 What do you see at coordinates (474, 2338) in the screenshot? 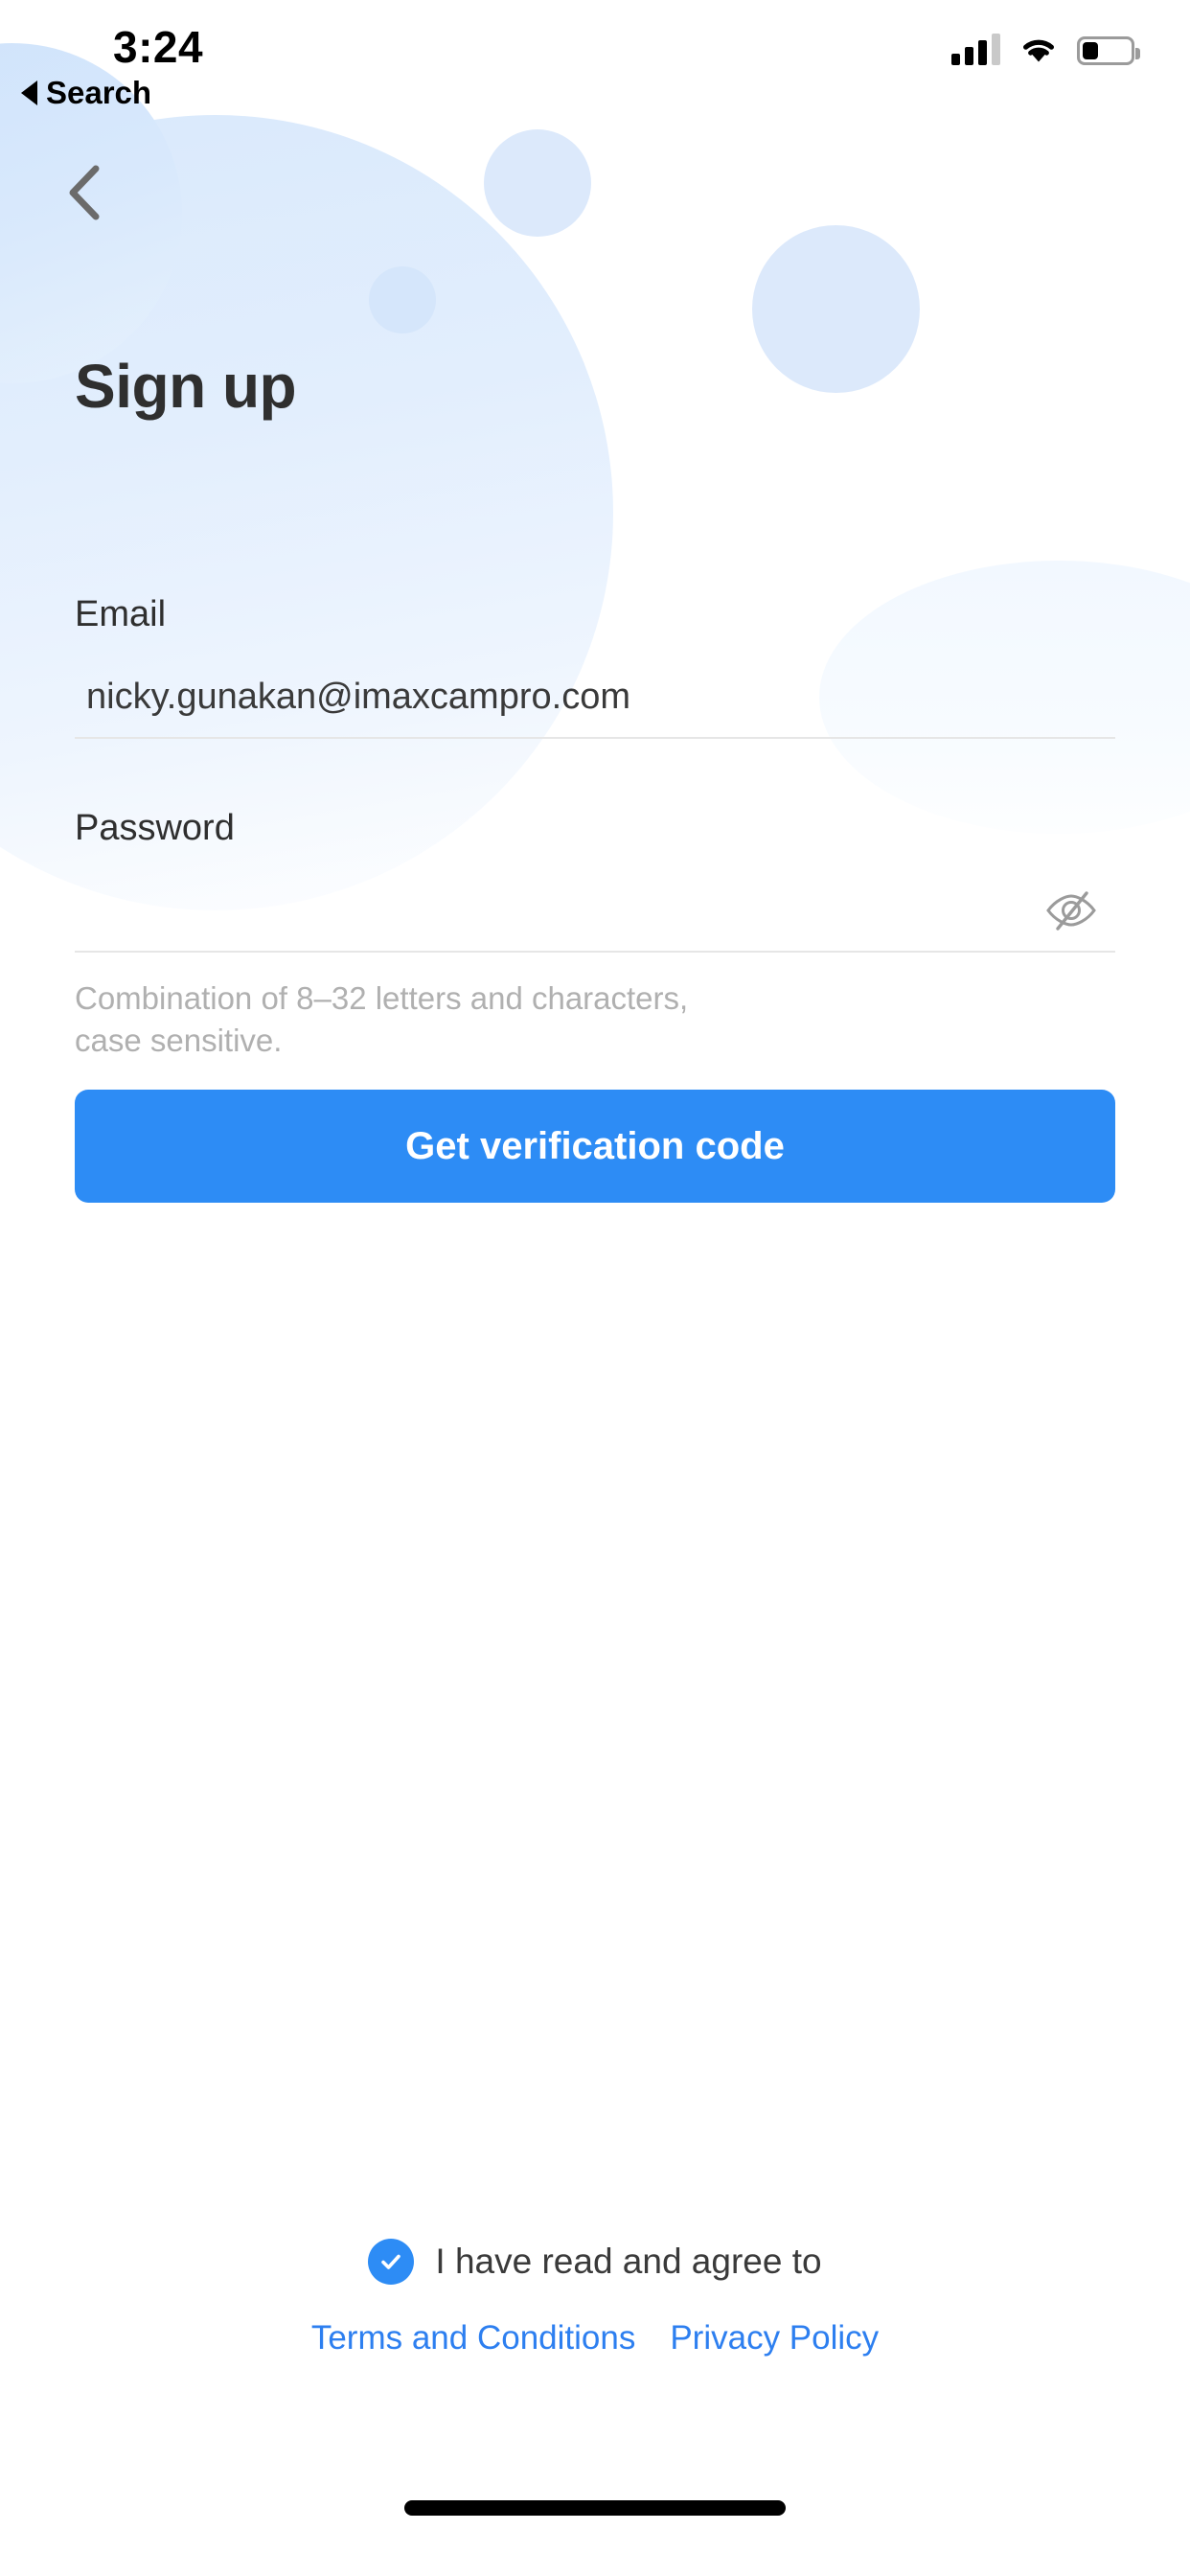
I see `terms-and-conditions-link: Terms and Conditions` at bounding box center [474, 2338].